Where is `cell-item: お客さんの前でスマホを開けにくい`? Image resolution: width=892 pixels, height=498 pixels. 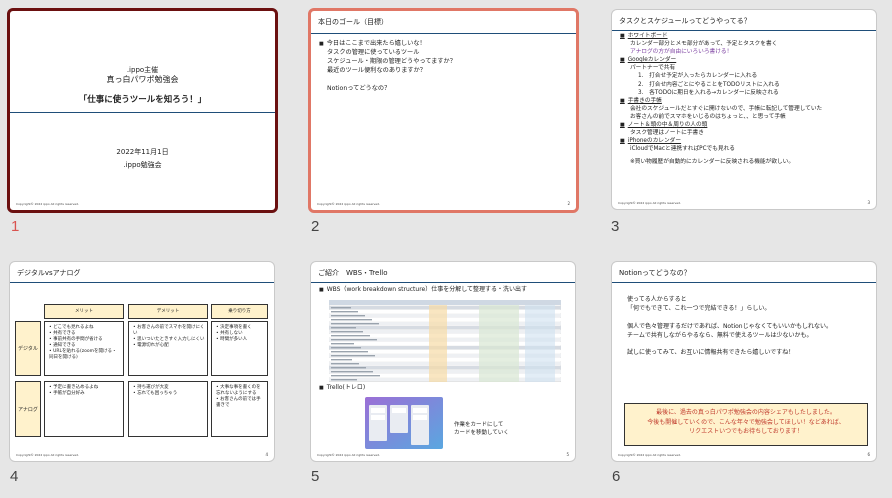 cell-item: お客さんの前でスマホを開けにくい is located at coordinates (169, 331).